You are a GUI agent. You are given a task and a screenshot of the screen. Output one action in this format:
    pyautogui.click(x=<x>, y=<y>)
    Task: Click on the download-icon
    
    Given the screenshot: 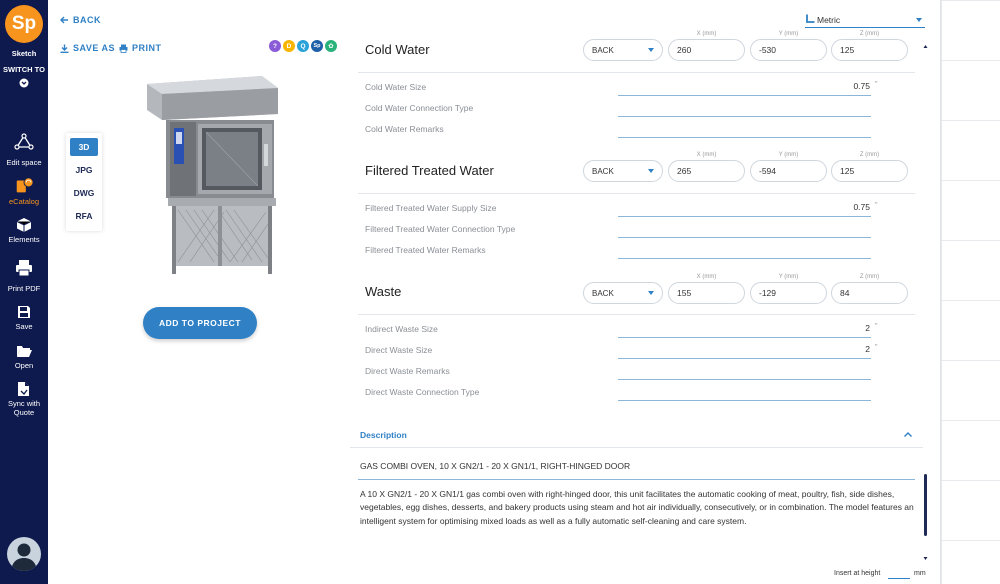 What is the action you would take?
    pyautogui.click(x=64, y=48)
    